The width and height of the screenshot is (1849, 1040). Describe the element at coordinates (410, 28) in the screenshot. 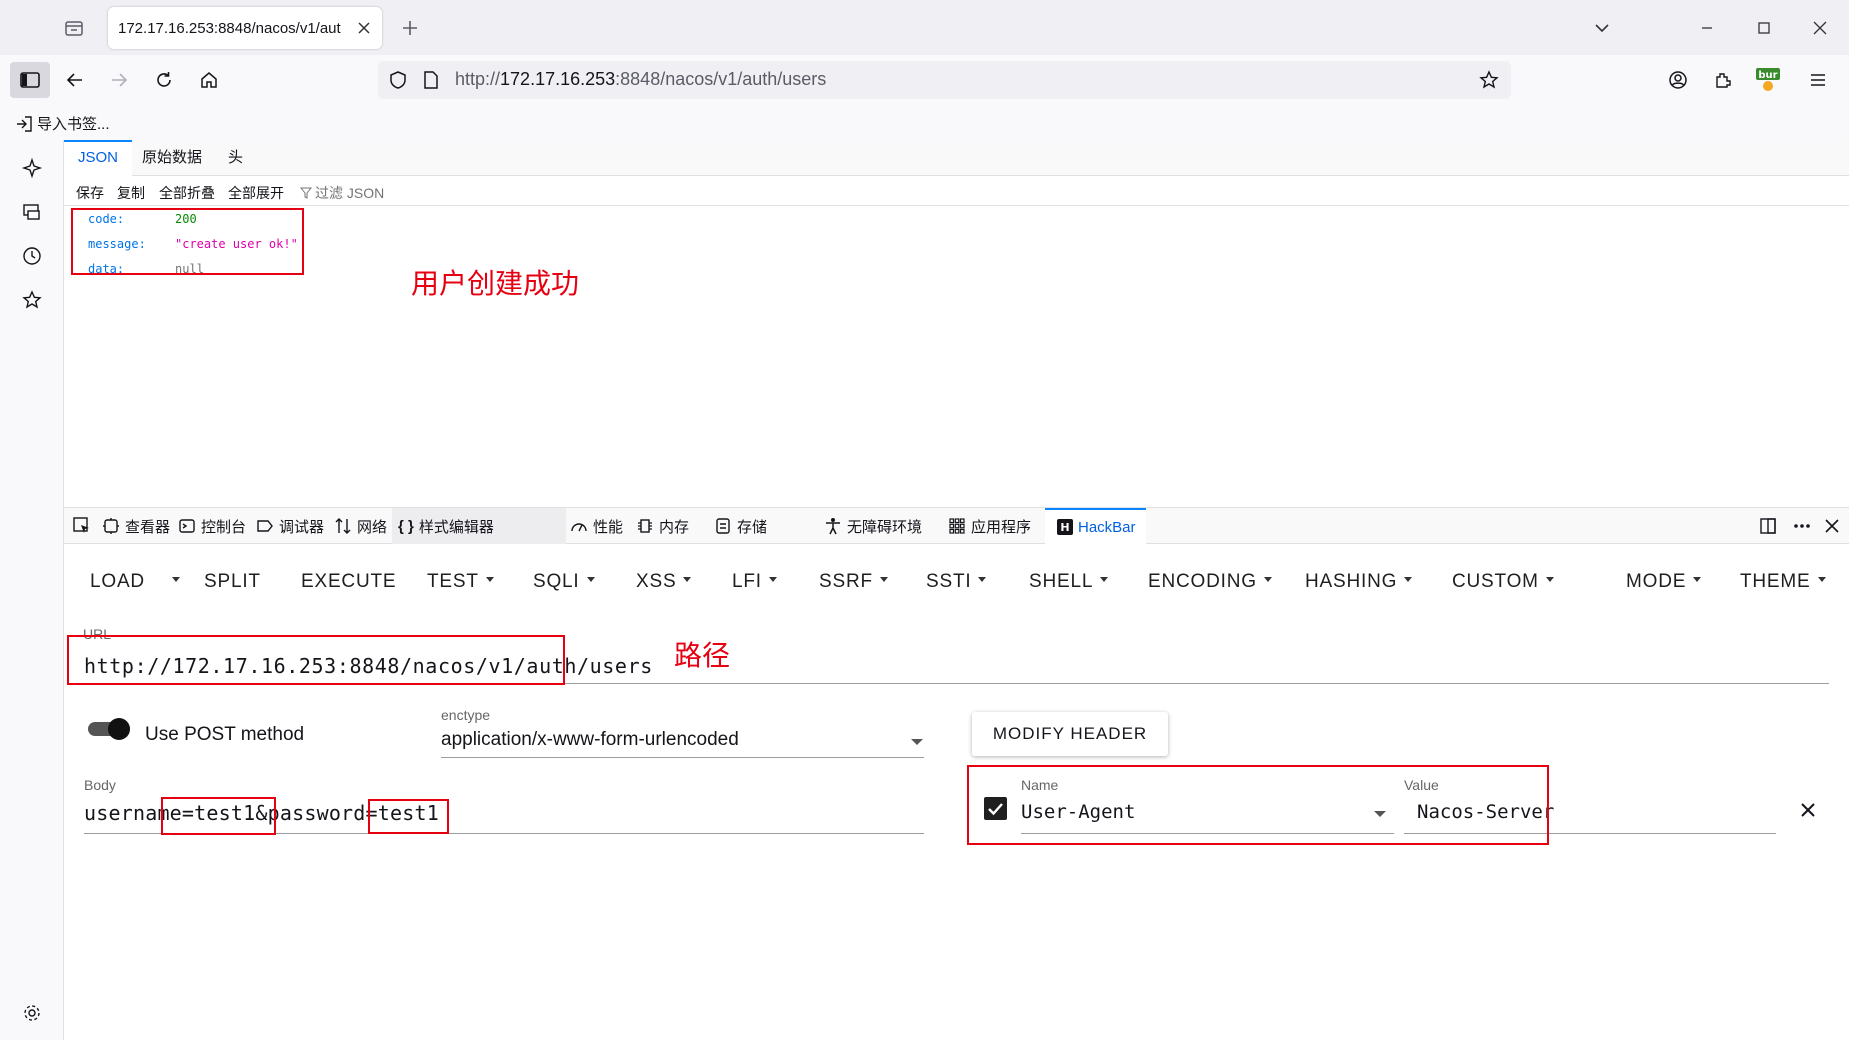

I see `new-tab-icon` at that location.